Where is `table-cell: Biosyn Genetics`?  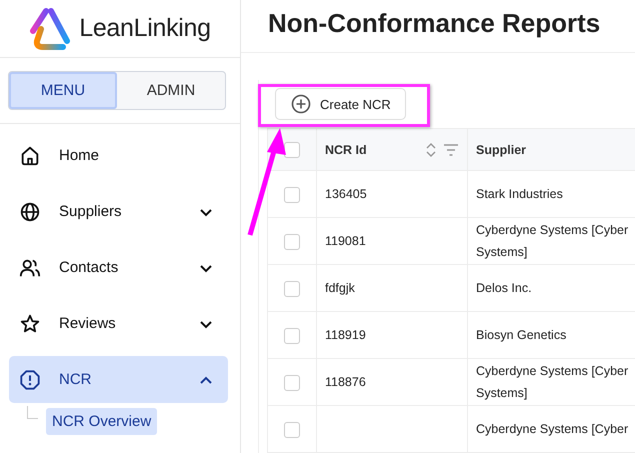 table-cell: Biosyn Genetics is located at coordinates (521, 335).